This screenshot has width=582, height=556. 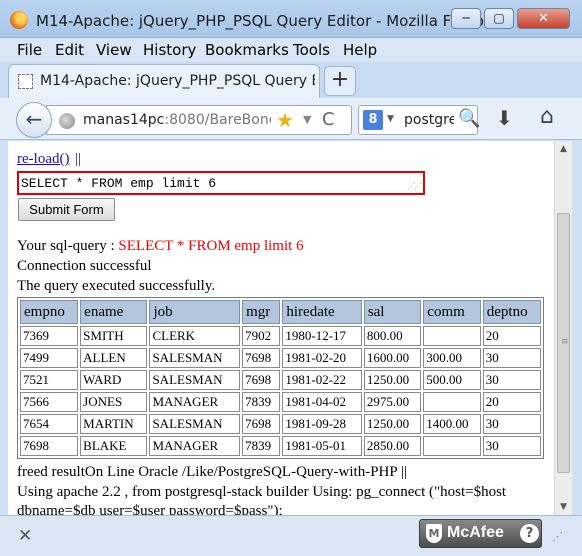 I want to click on back-button: ←, so click(x=34, y=120).